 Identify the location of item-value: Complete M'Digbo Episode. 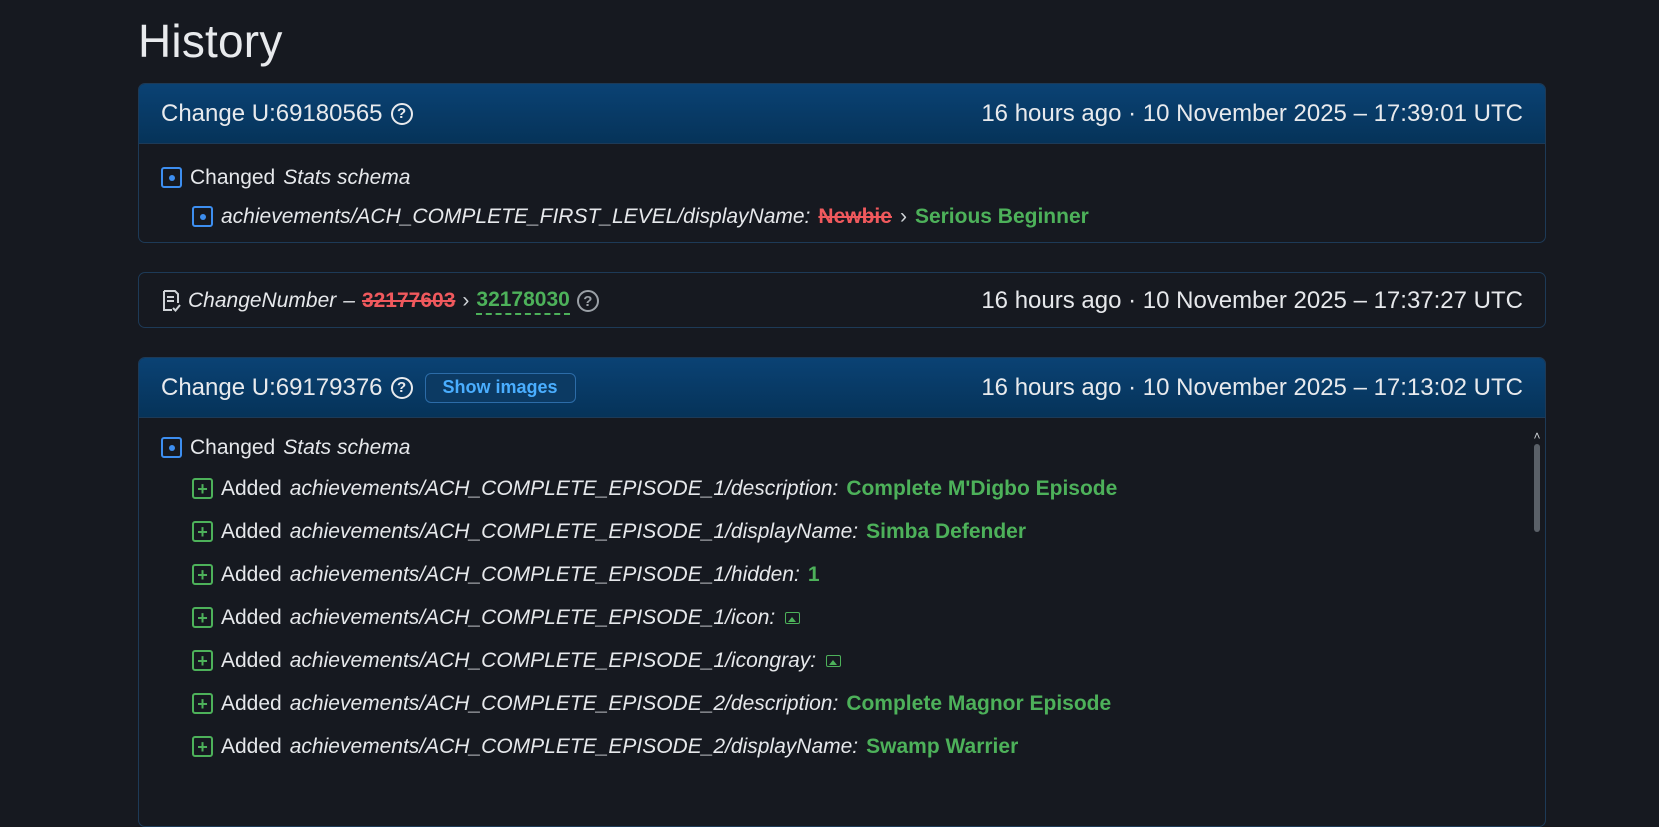
(982, 488).